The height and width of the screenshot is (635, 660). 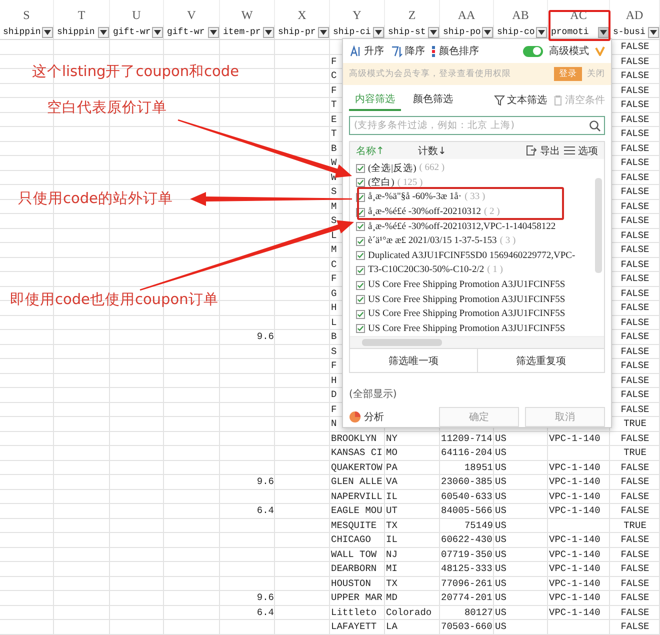 What do you see at coordinates (132, 32) in the screenshot?
I see `column-header: gift-wr` at bounding box center [132, 32].